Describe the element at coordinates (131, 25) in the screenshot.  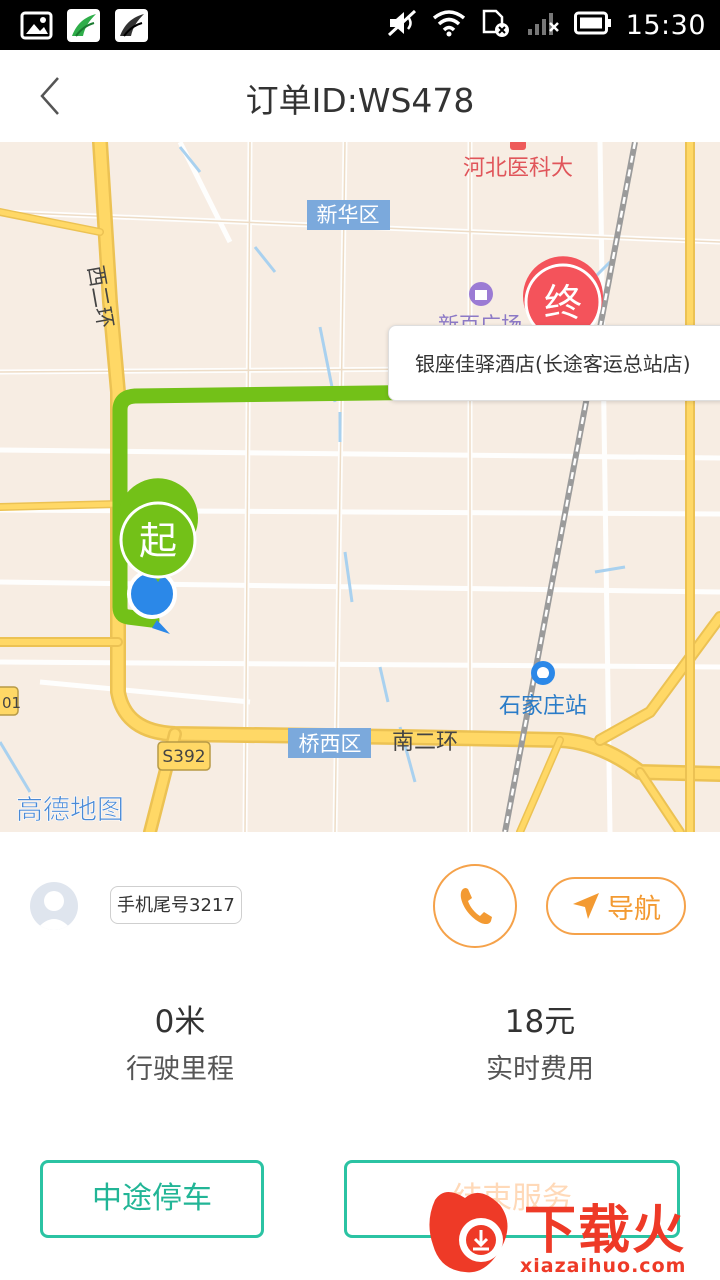
I see `bird-app-mono-notification-icon` at that location.